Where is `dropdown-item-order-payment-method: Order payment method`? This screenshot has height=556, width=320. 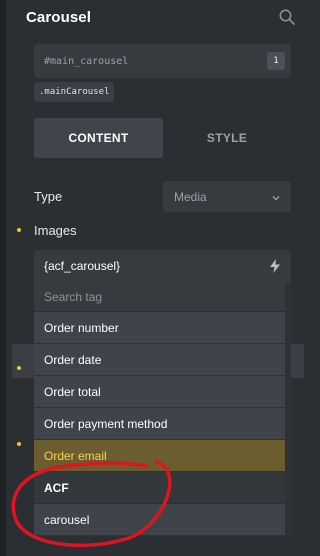 dropdown-item-order-payment-method: Order payment method is located at coordinates (159, 424).